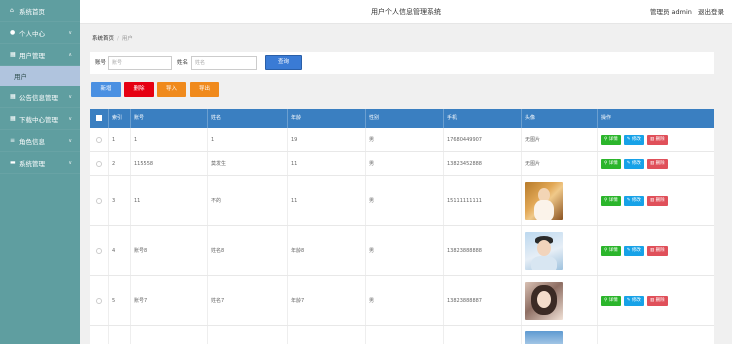 The image size is (732, 344). I want to click on user-icon: ●, so click(13, 32).